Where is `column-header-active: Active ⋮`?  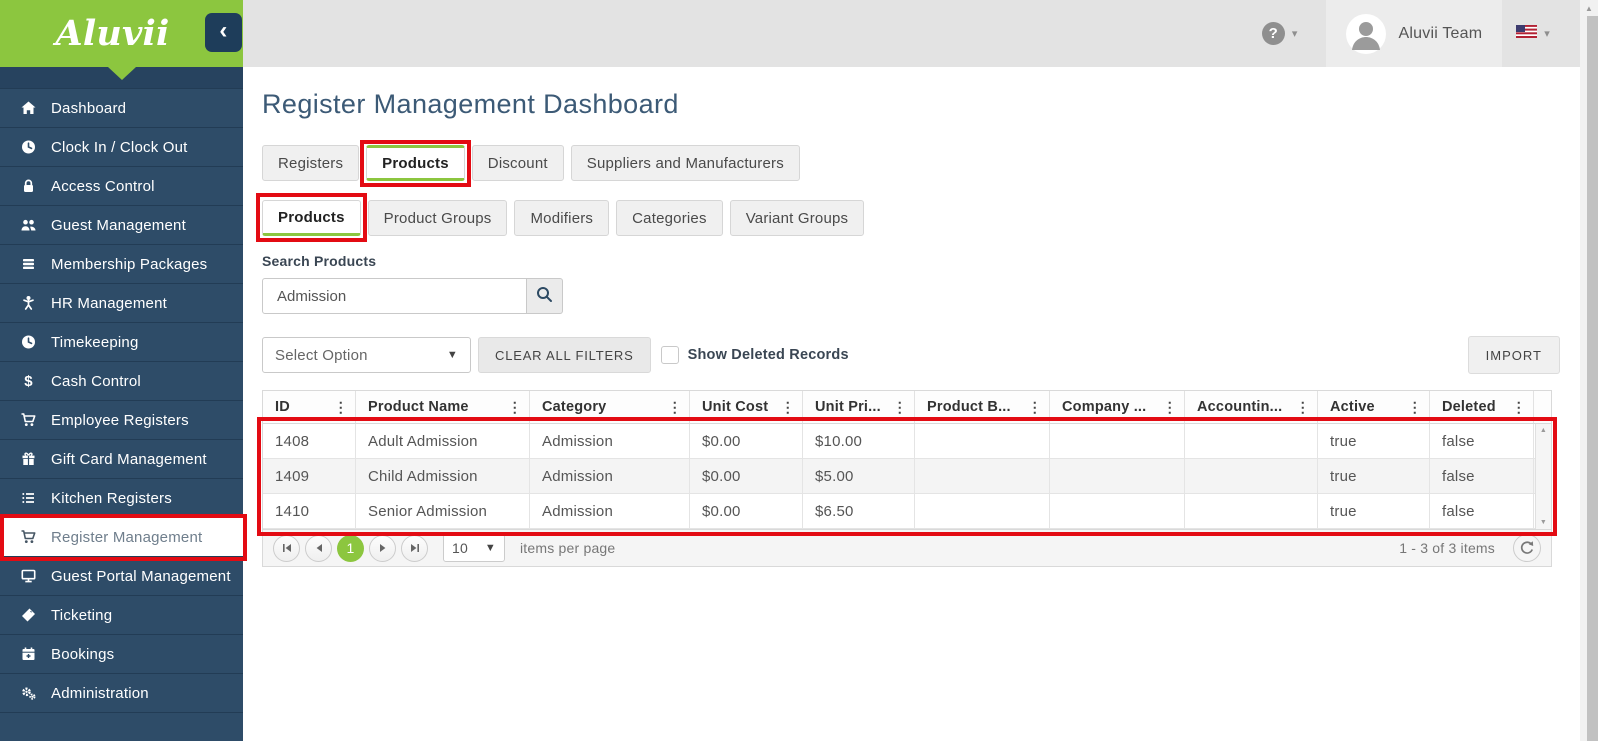 column-header-active: Active ⋮ is located at coordinates (1374, 407).